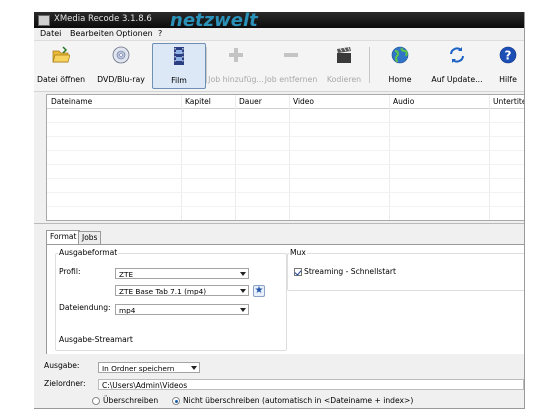  Describe the element at coordinates (138, 368) in the screenshot. I see `ausgabe-value: In Ordner speichern` at that location.